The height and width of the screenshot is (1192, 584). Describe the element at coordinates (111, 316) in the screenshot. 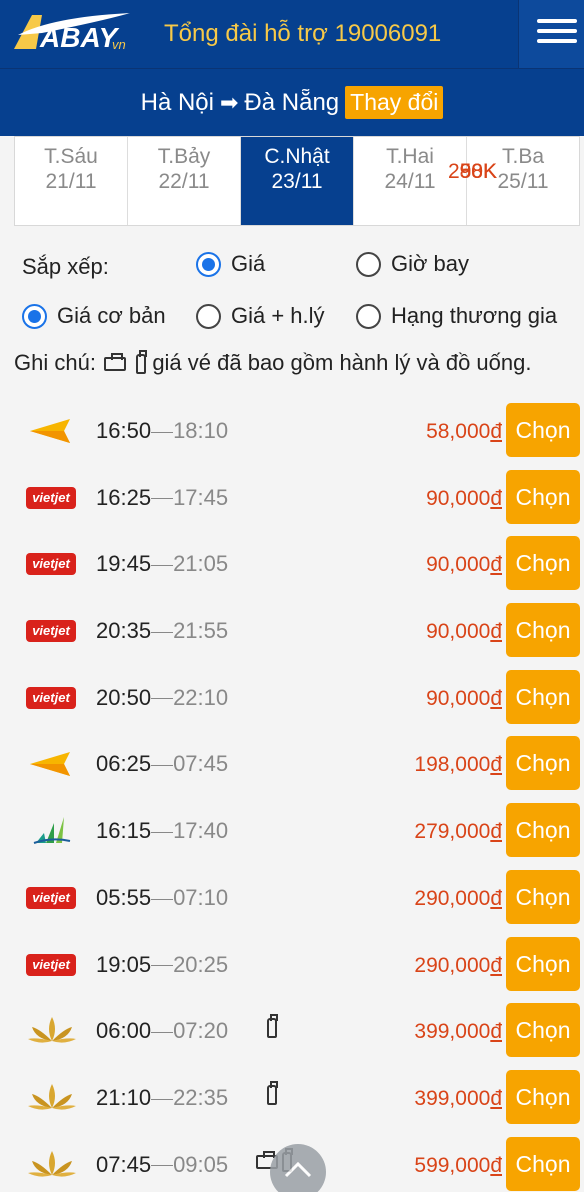

I see `fare-basic-label: Giá cơ bản` at that location.